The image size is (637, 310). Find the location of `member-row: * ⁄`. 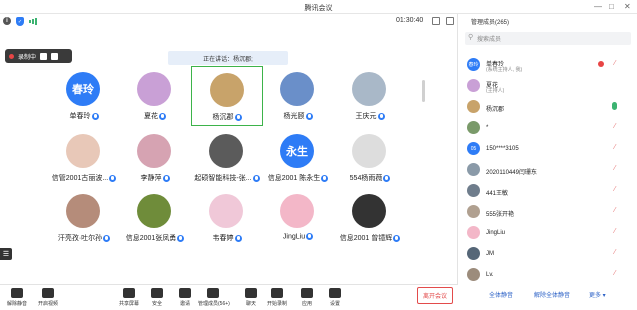

member-row: * ⁄ is located at coordinates (548, 128).